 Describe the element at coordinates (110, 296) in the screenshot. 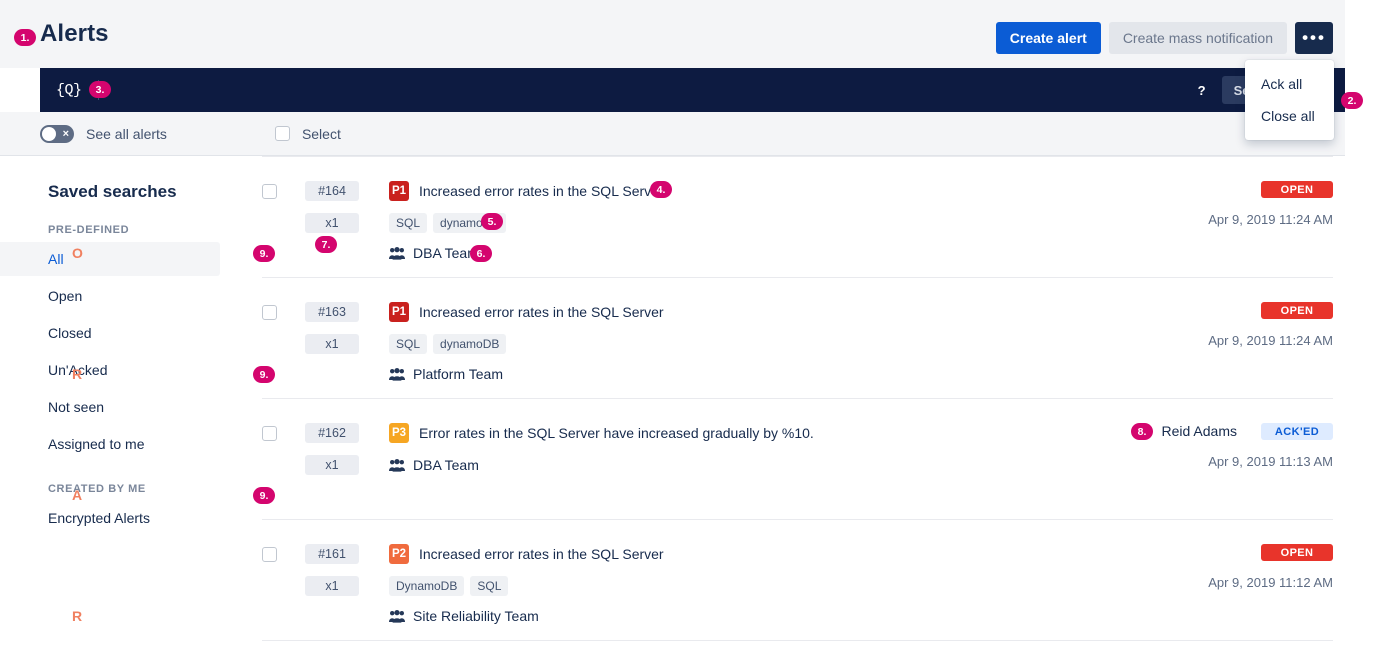

I see `sidebar-item-open: Open` at that location.